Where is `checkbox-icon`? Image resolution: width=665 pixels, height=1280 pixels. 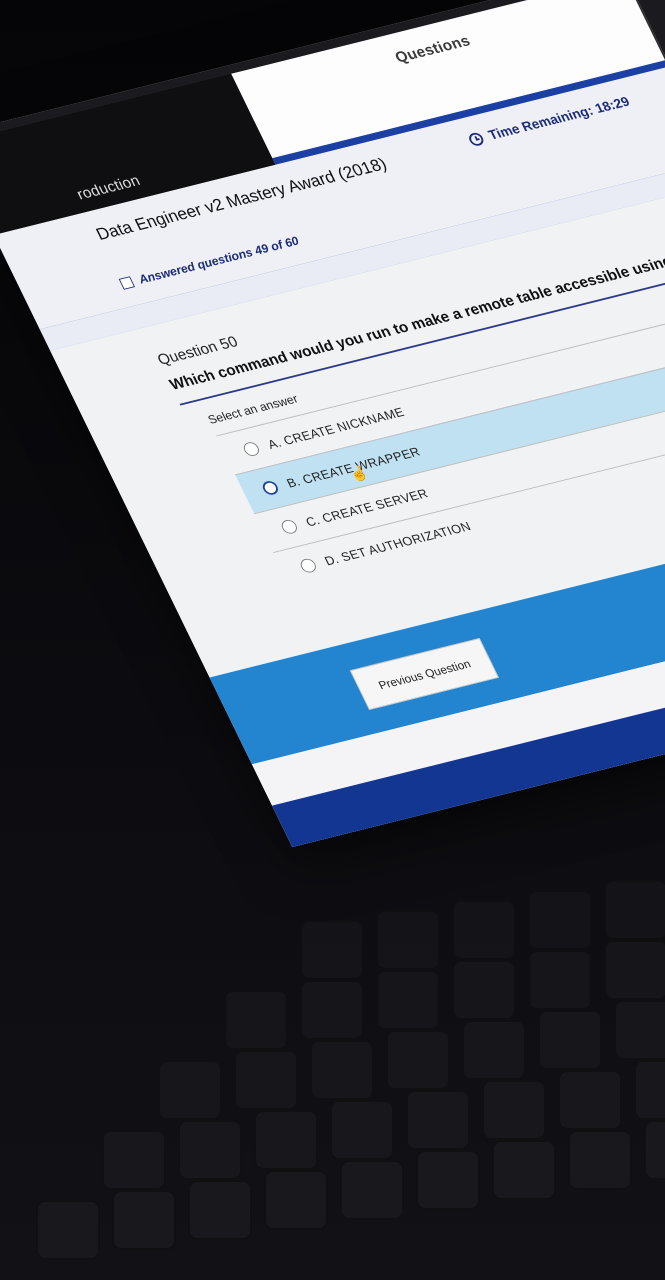 checkbox-icon is located at coordinates (127, 283).